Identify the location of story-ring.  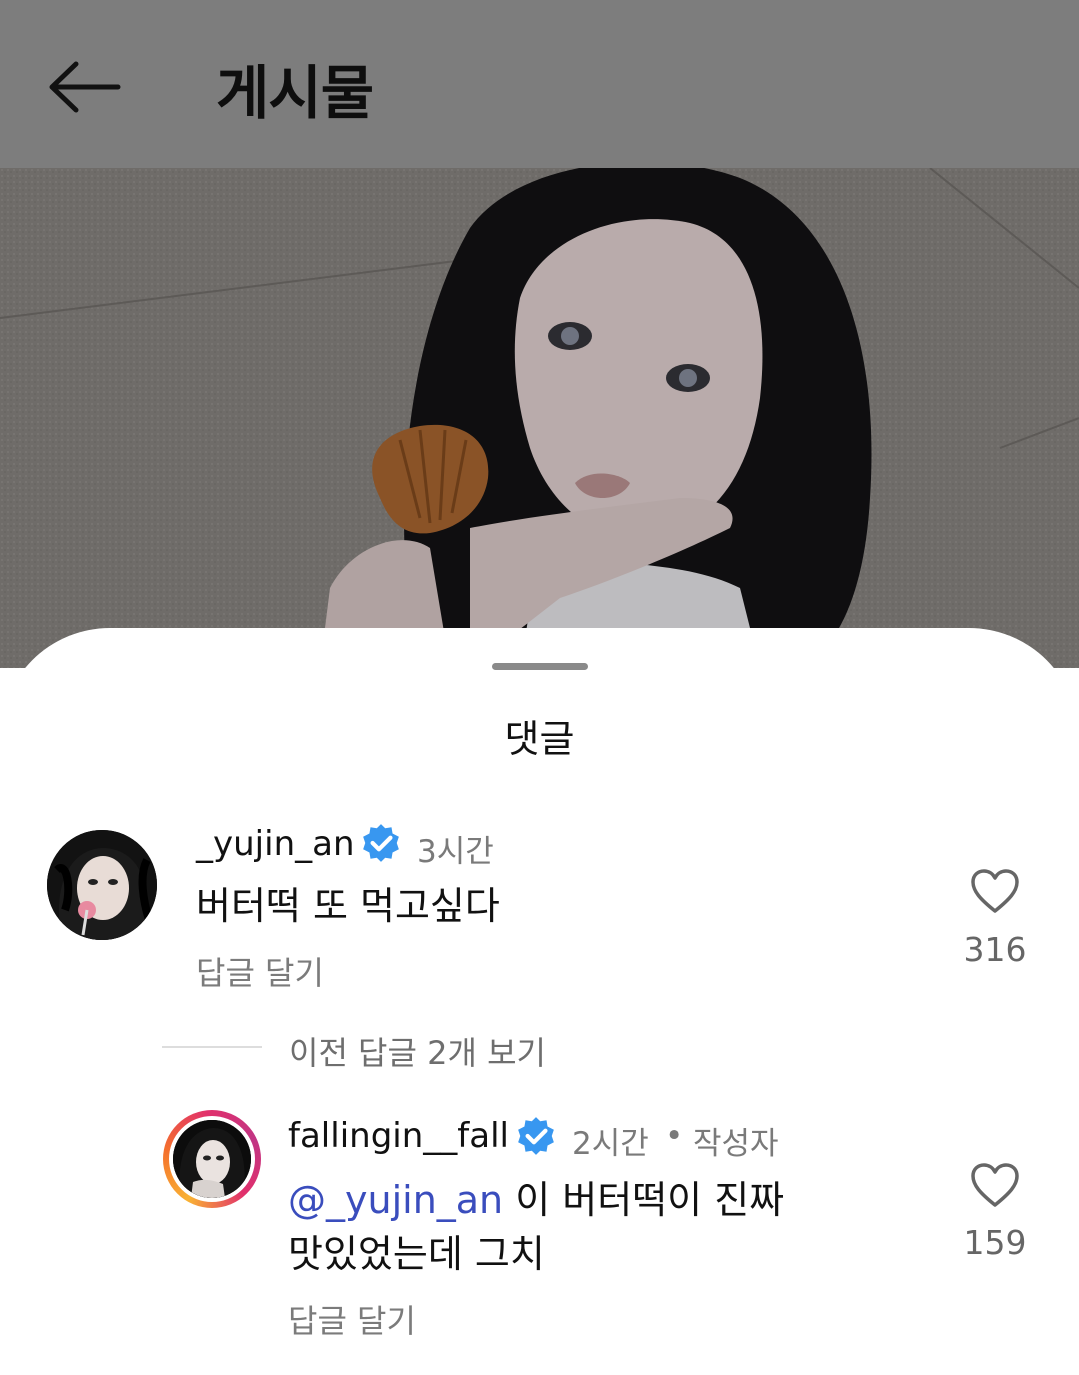
(212, 1159).